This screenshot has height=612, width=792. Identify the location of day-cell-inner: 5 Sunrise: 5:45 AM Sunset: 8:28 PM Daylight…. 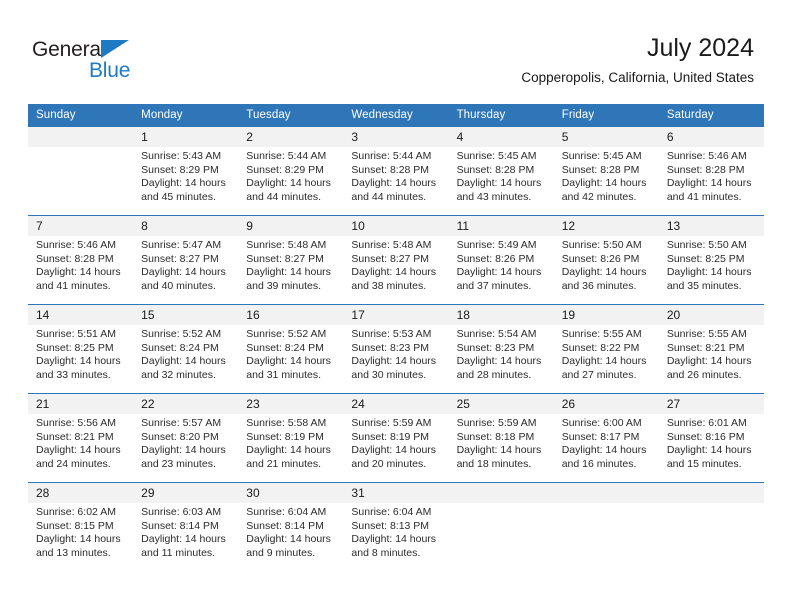
(606, 171).